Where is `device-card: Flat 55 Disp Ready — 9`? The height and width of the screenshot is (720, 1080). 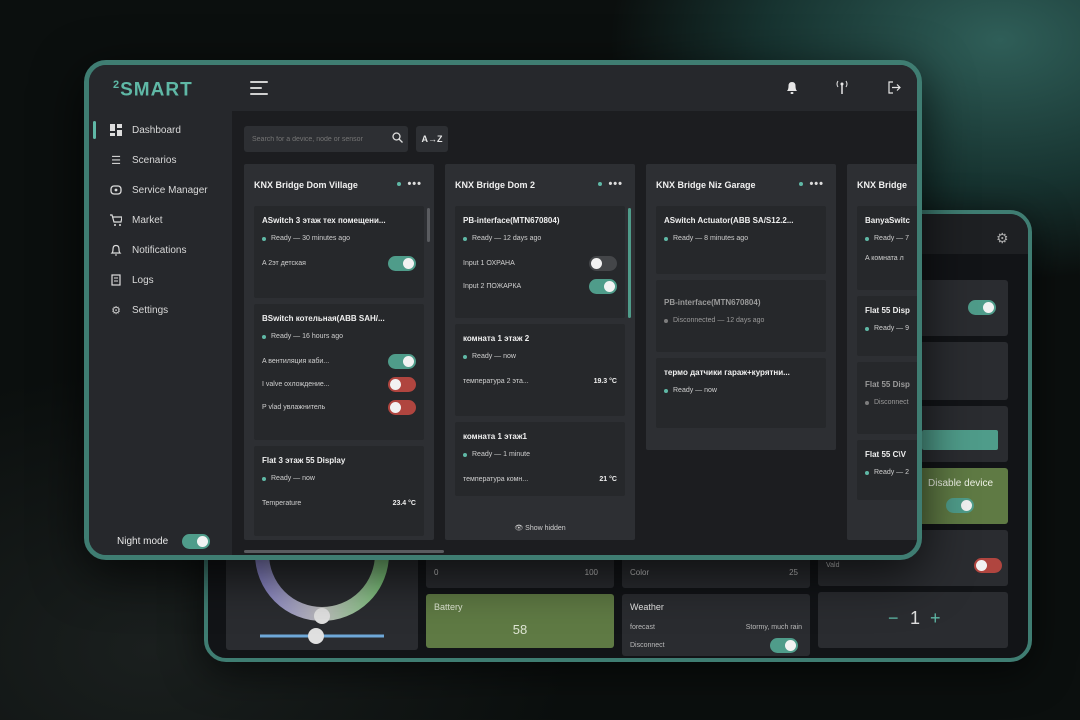
device-card: Flat 55 Disp Ready — 9 is located at coordinates (887, 326).